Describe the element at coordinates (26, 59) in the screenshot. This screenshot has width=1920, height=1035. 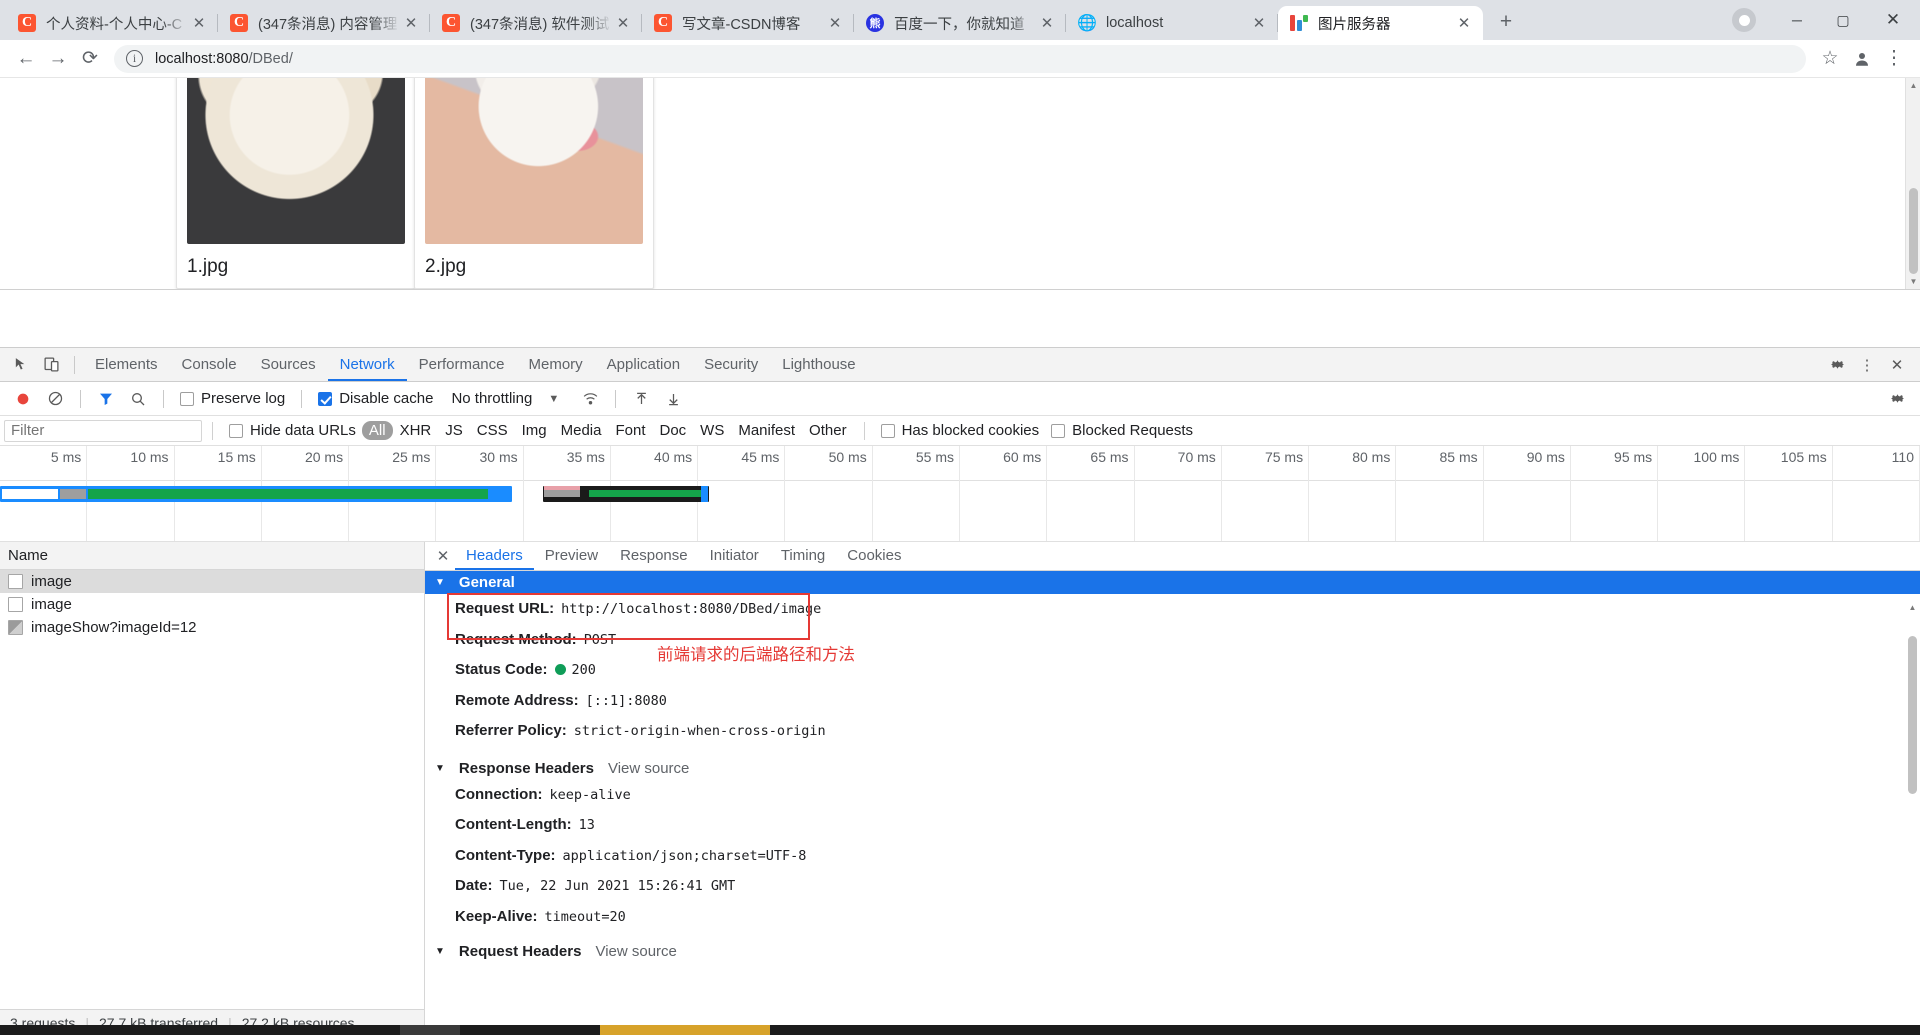
I see `back-arrow-icon: ←` at that location.